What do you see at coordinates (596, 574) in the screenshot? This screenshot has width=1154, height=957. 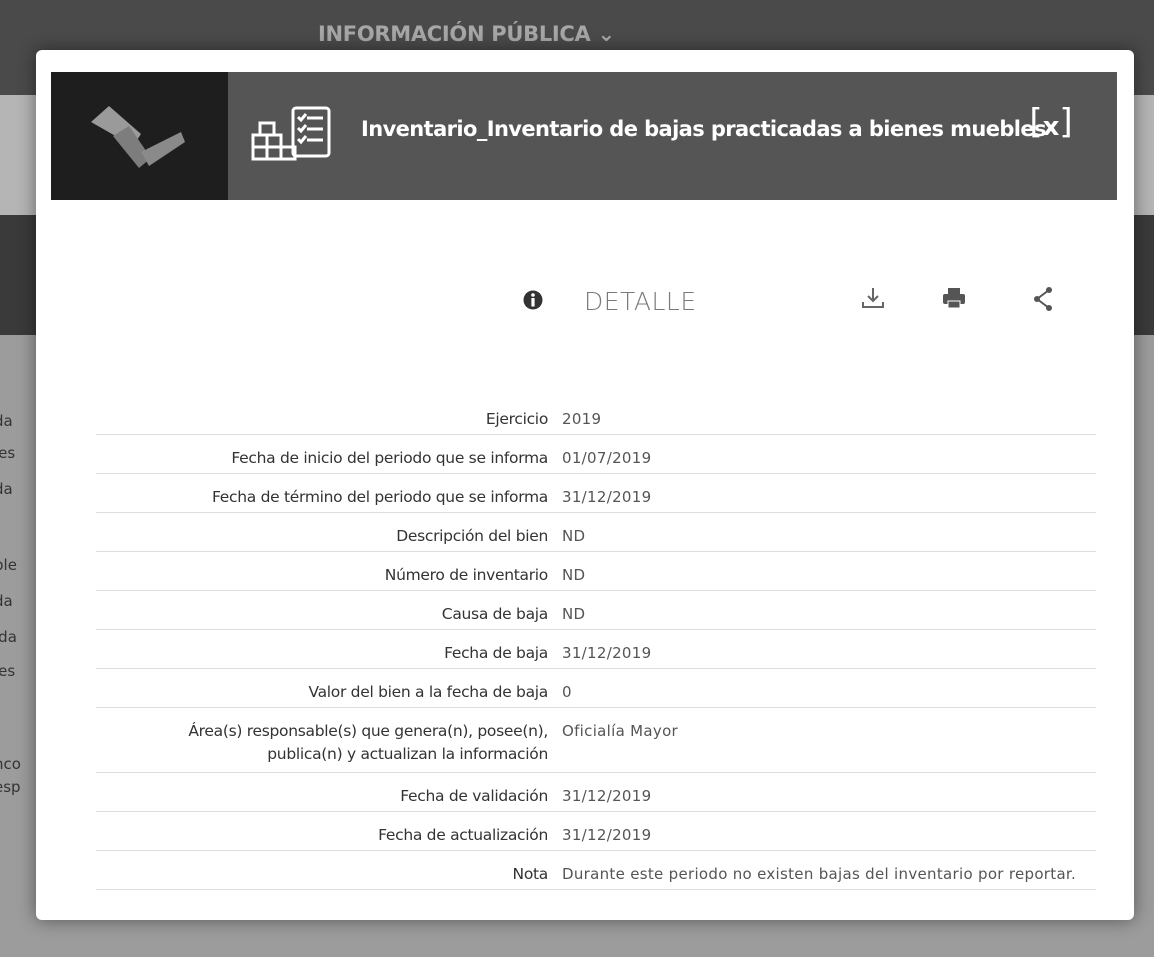 I see `detail-row-numero-inventario: Número de inventario ND` at bounding box center [596, 574].